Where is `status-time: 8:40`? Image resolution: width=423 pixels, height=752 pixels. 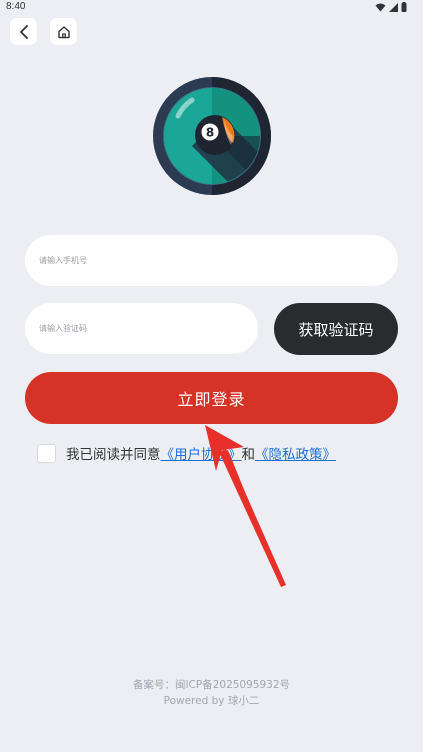
status-time: 8:40 is located at coordinates (16, 6).